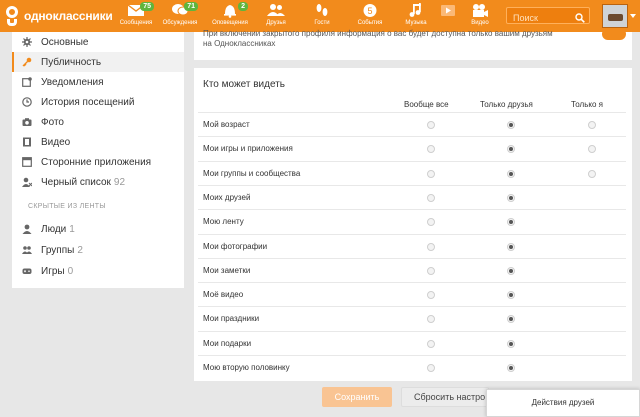 The height and width of the screenshot is (417, 640). What do you see at coordinates (98, 250) in the screenshot?
I see `sidebar-item-groups: Группы 2` at bounding box center [98, 250].